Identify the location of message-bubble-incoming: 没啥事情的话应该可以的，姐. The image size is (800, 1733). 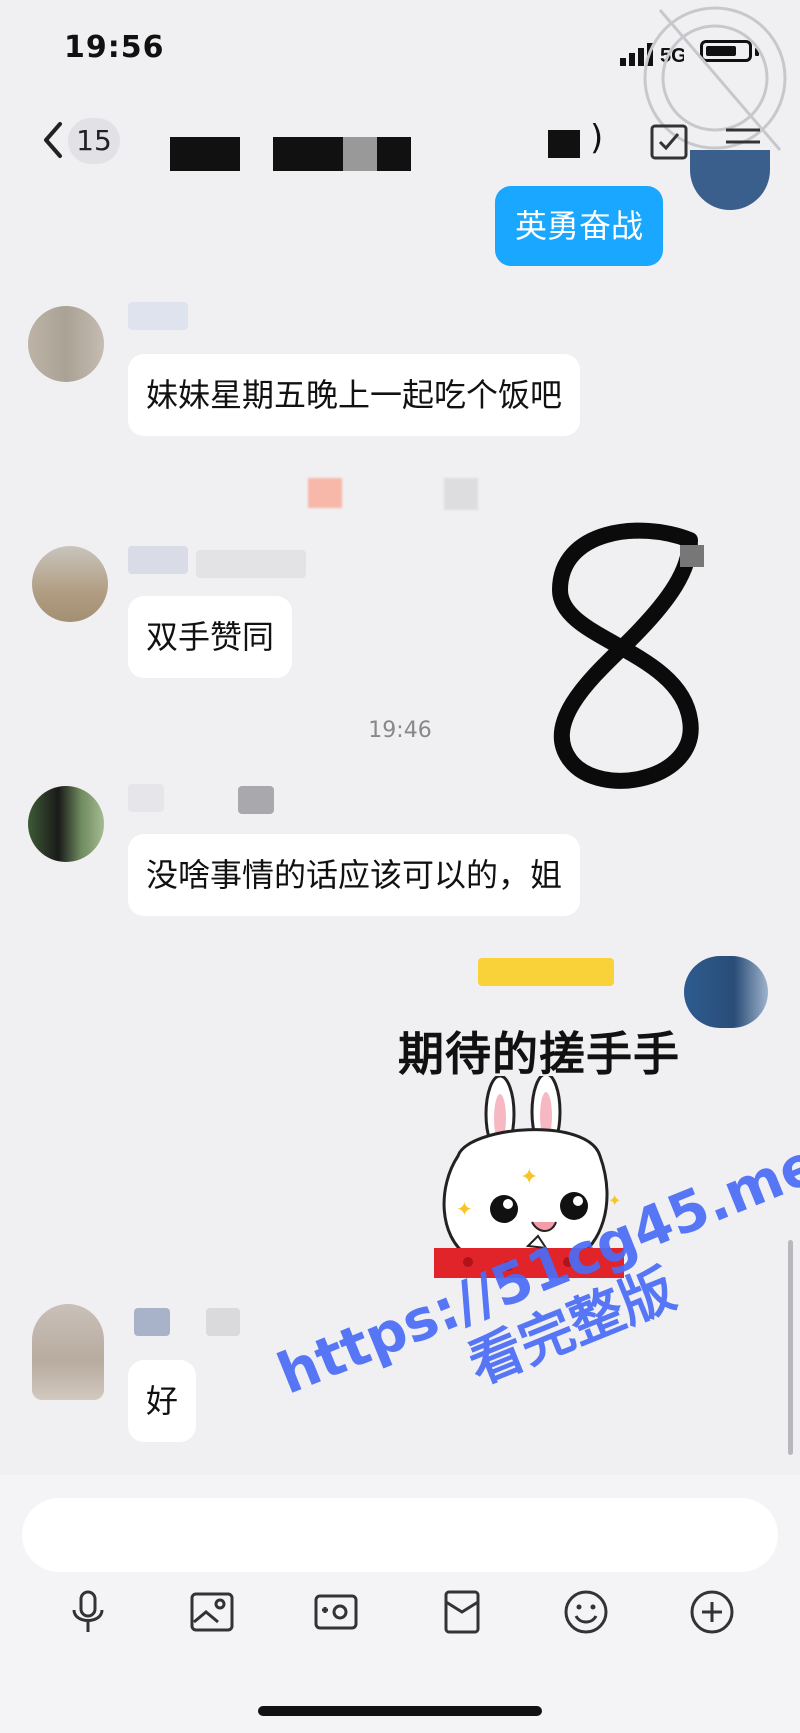
(354, 875).